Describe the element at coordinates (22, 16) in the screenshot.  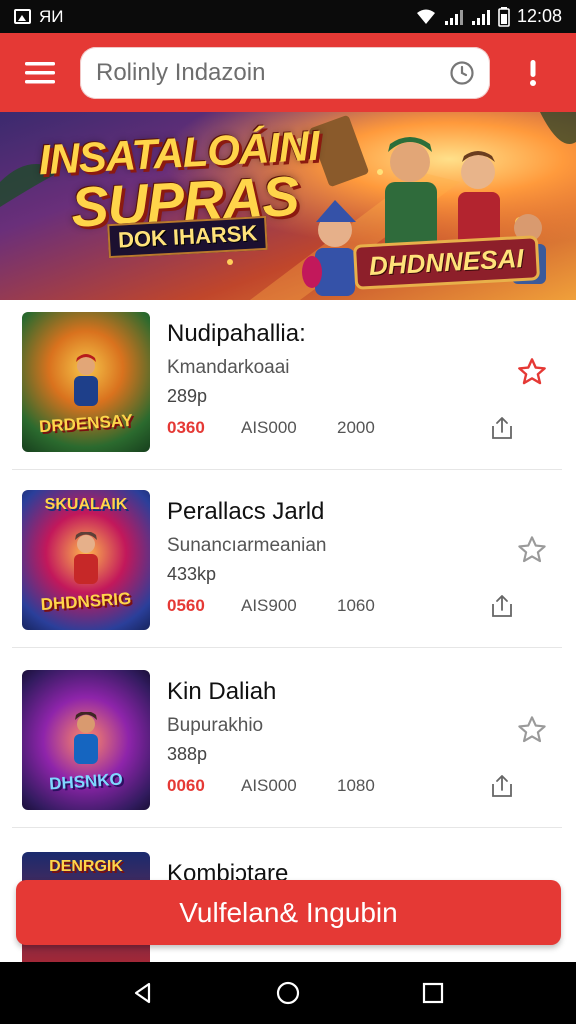
I see `gallery-notification-icon` at that location.